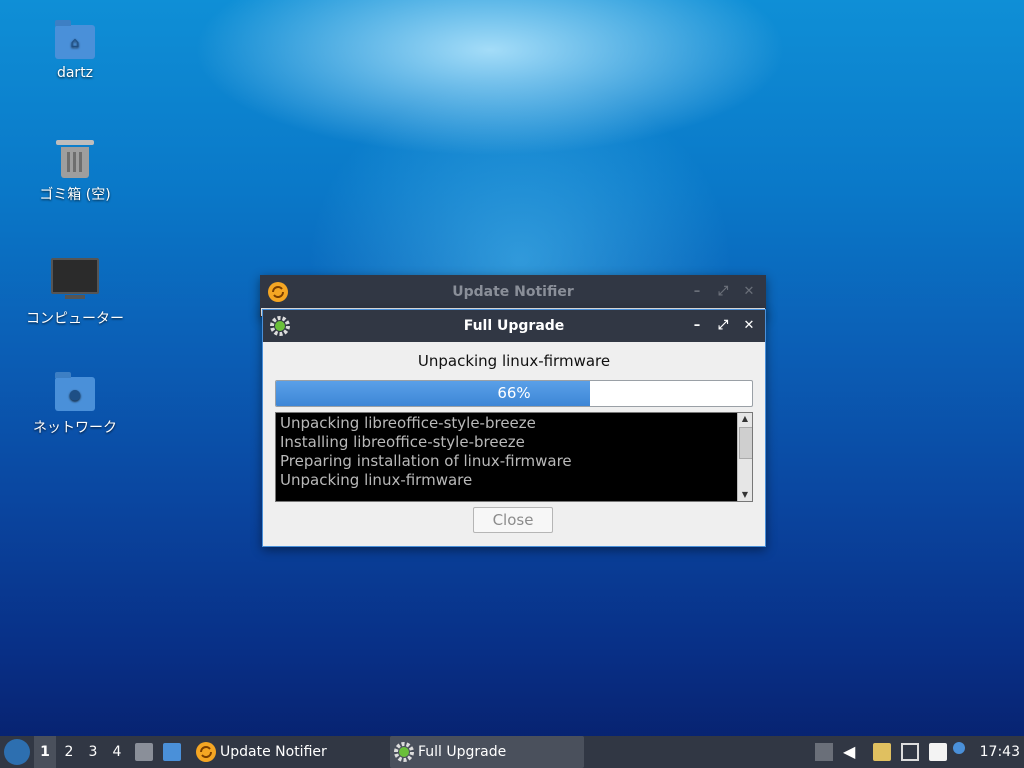 Image resolution: width=1024 pixels, height=768 pixels. I want to click on desktop-icon, so click(172, 752).